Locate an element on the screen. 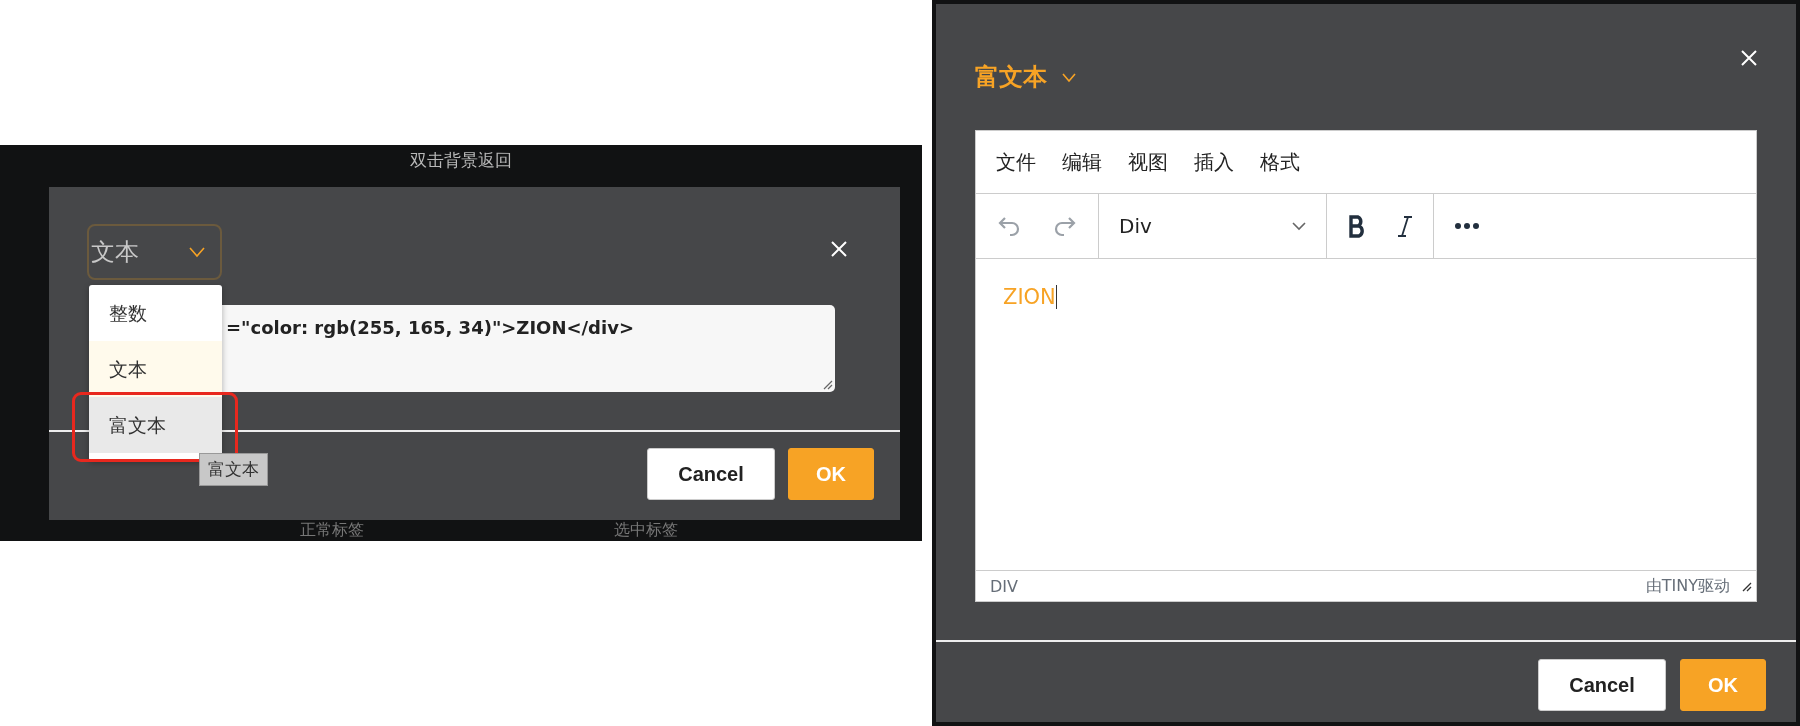 Image resolution: width=1800 pixels, height=726 pixels. backdrop-hint: 双击背景返回 is located at coordinates (461, 160).